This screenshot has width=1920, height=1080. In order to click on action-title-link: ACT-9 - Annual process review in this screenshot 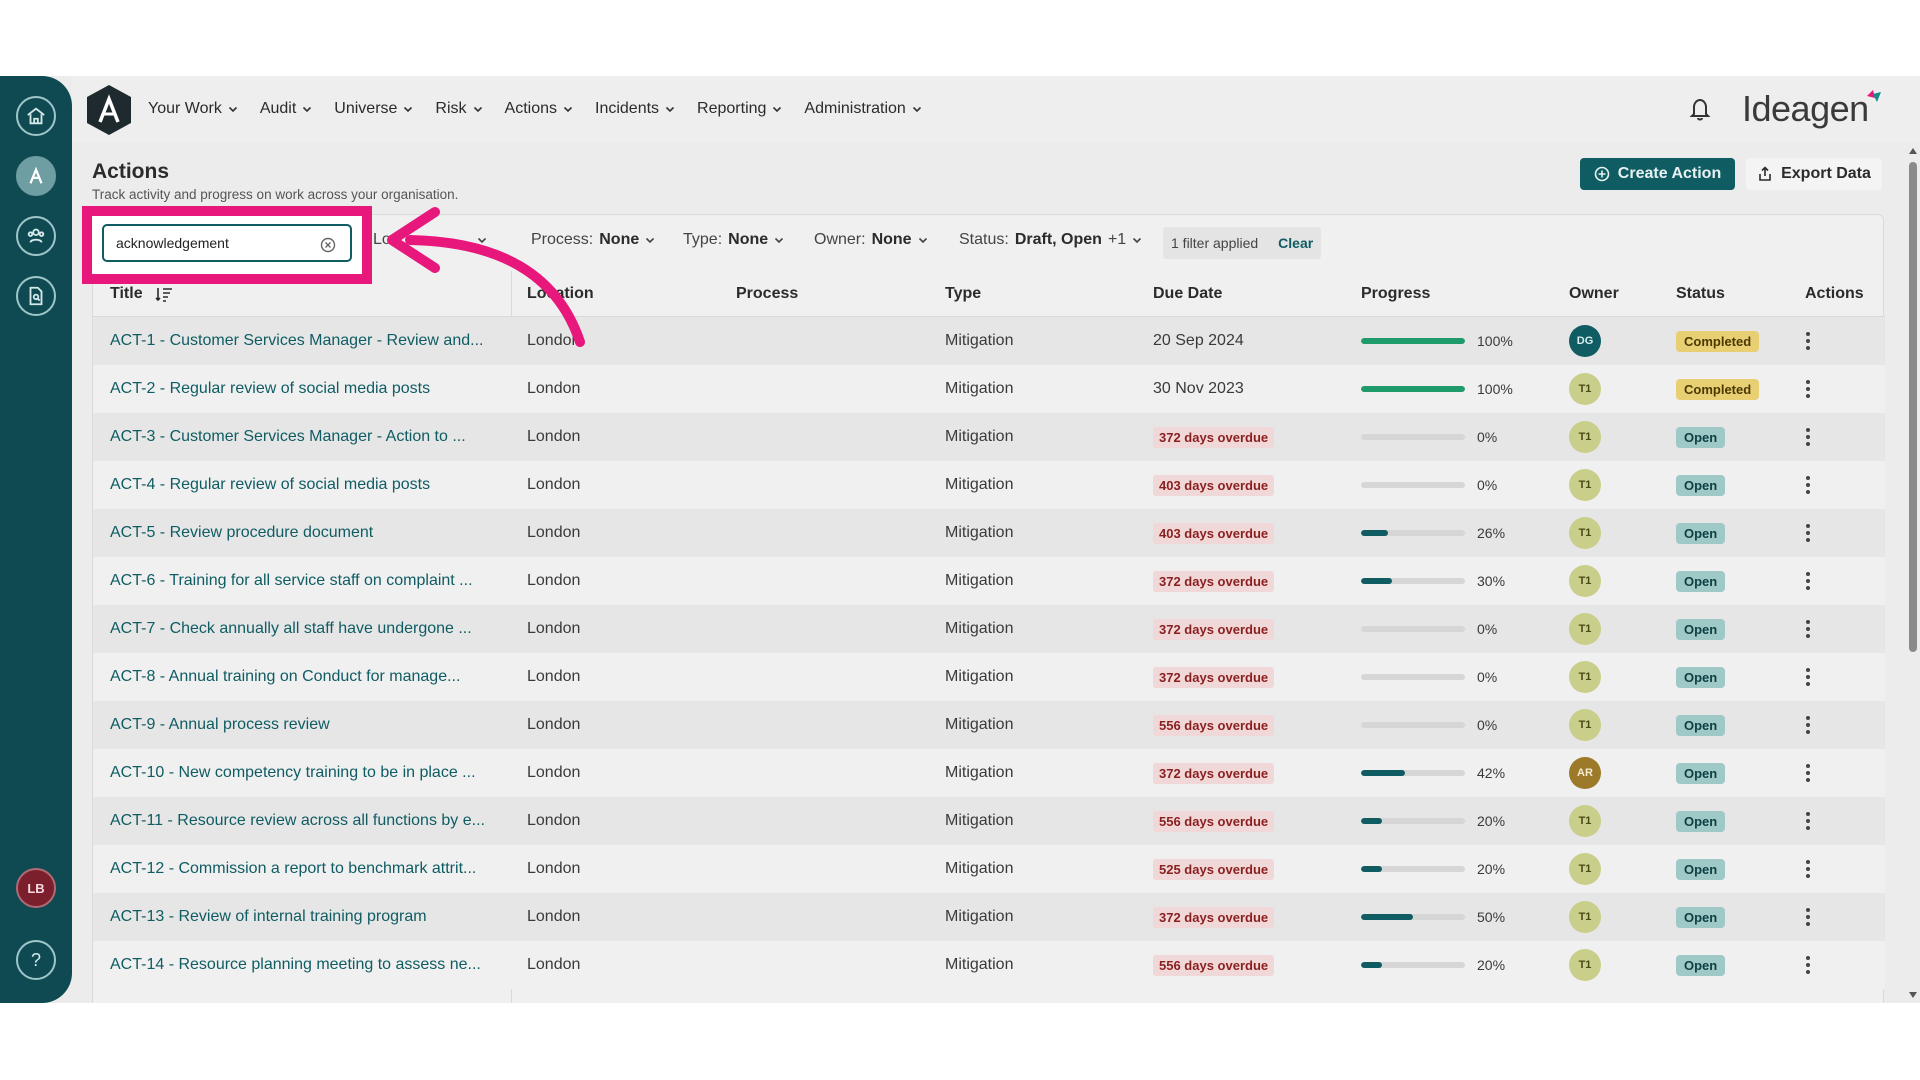, I will do `click(220, 725)`.